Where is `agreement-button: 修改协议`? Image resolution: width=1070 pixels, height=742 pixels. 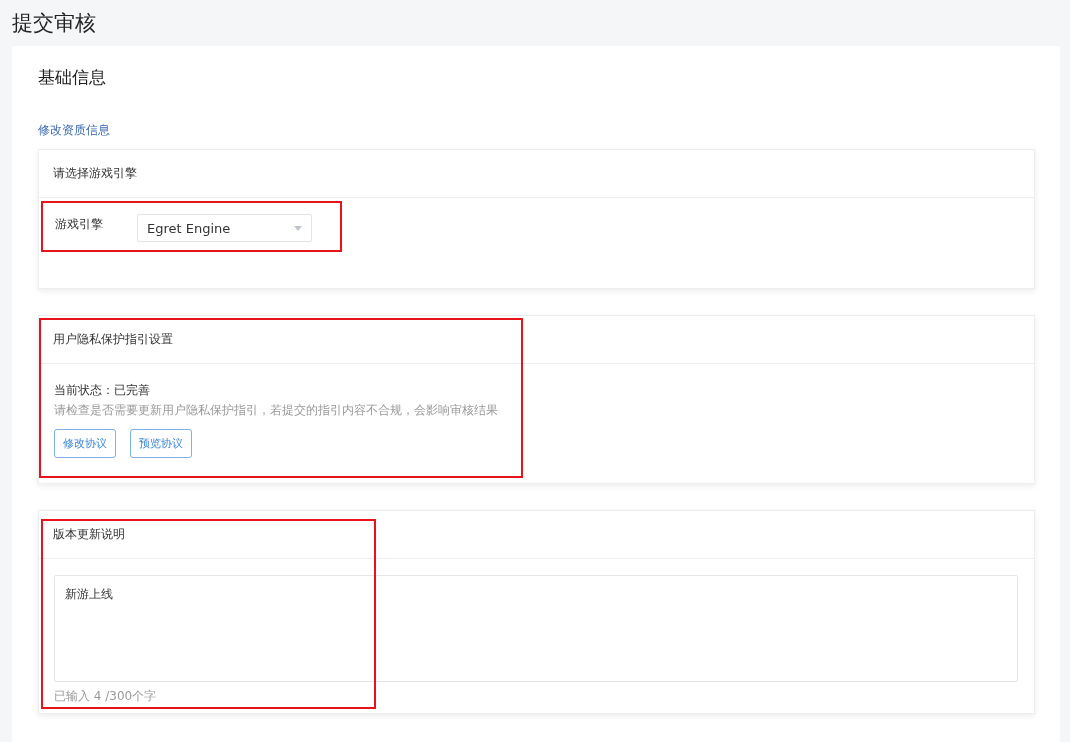 agreement-button: 修改协议 is located at coordinates (85, 443).